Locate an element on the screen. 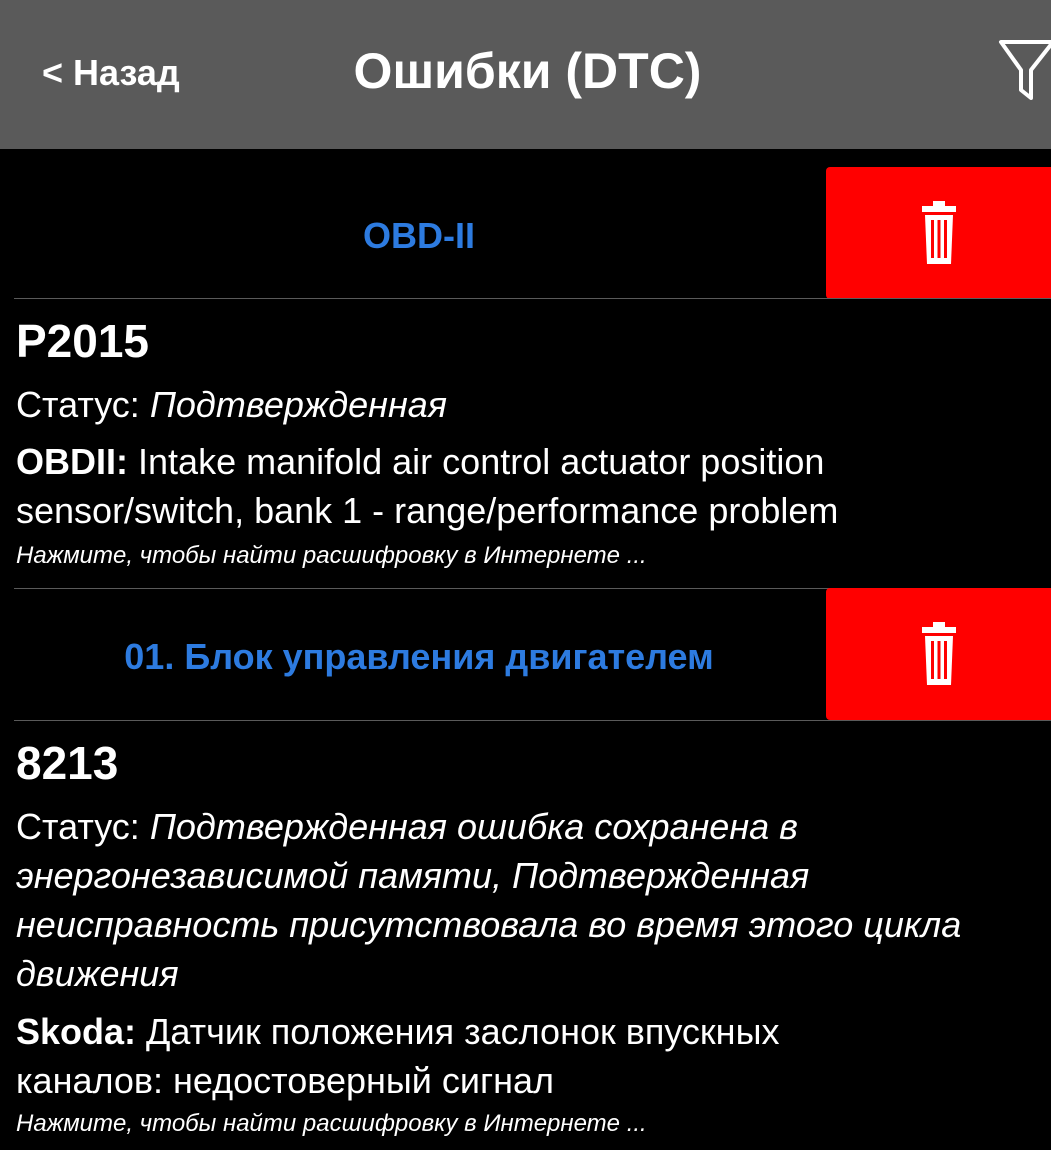 The image size is (1051, 1150). status-line: энергонезависимой памяти, Подтвержденная is located at coordinates (531, 875).